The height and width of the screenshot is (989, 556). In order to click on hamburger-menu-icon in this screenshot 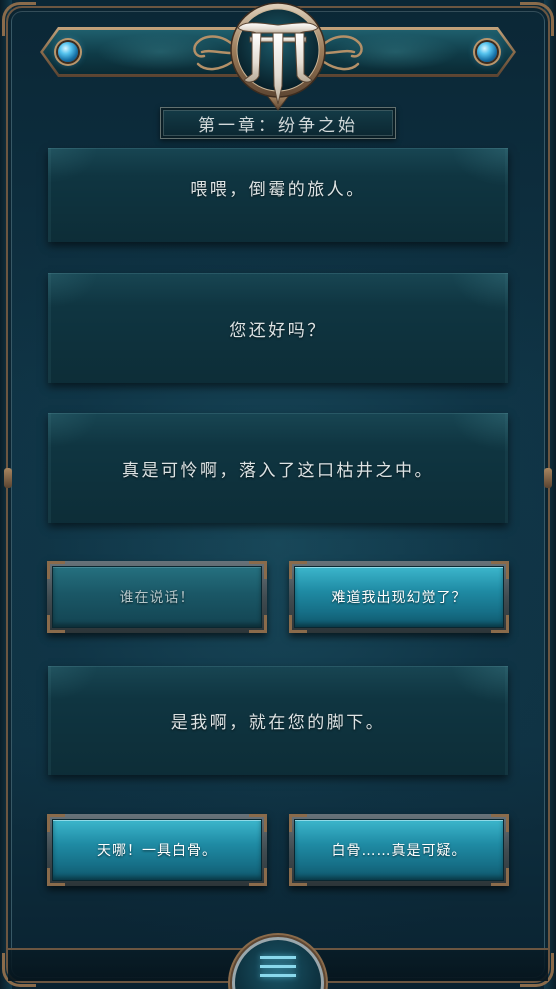, I will do `click(278, 966)`.